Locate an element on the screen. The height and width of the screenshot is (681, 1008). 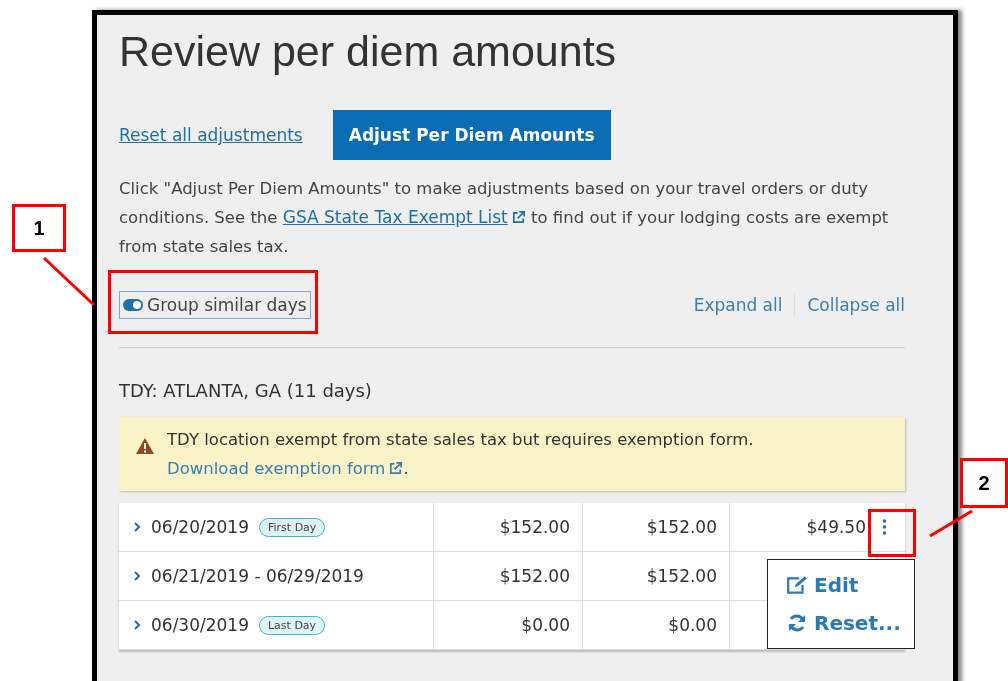
edit-icon is located at coordinates (797, 585).